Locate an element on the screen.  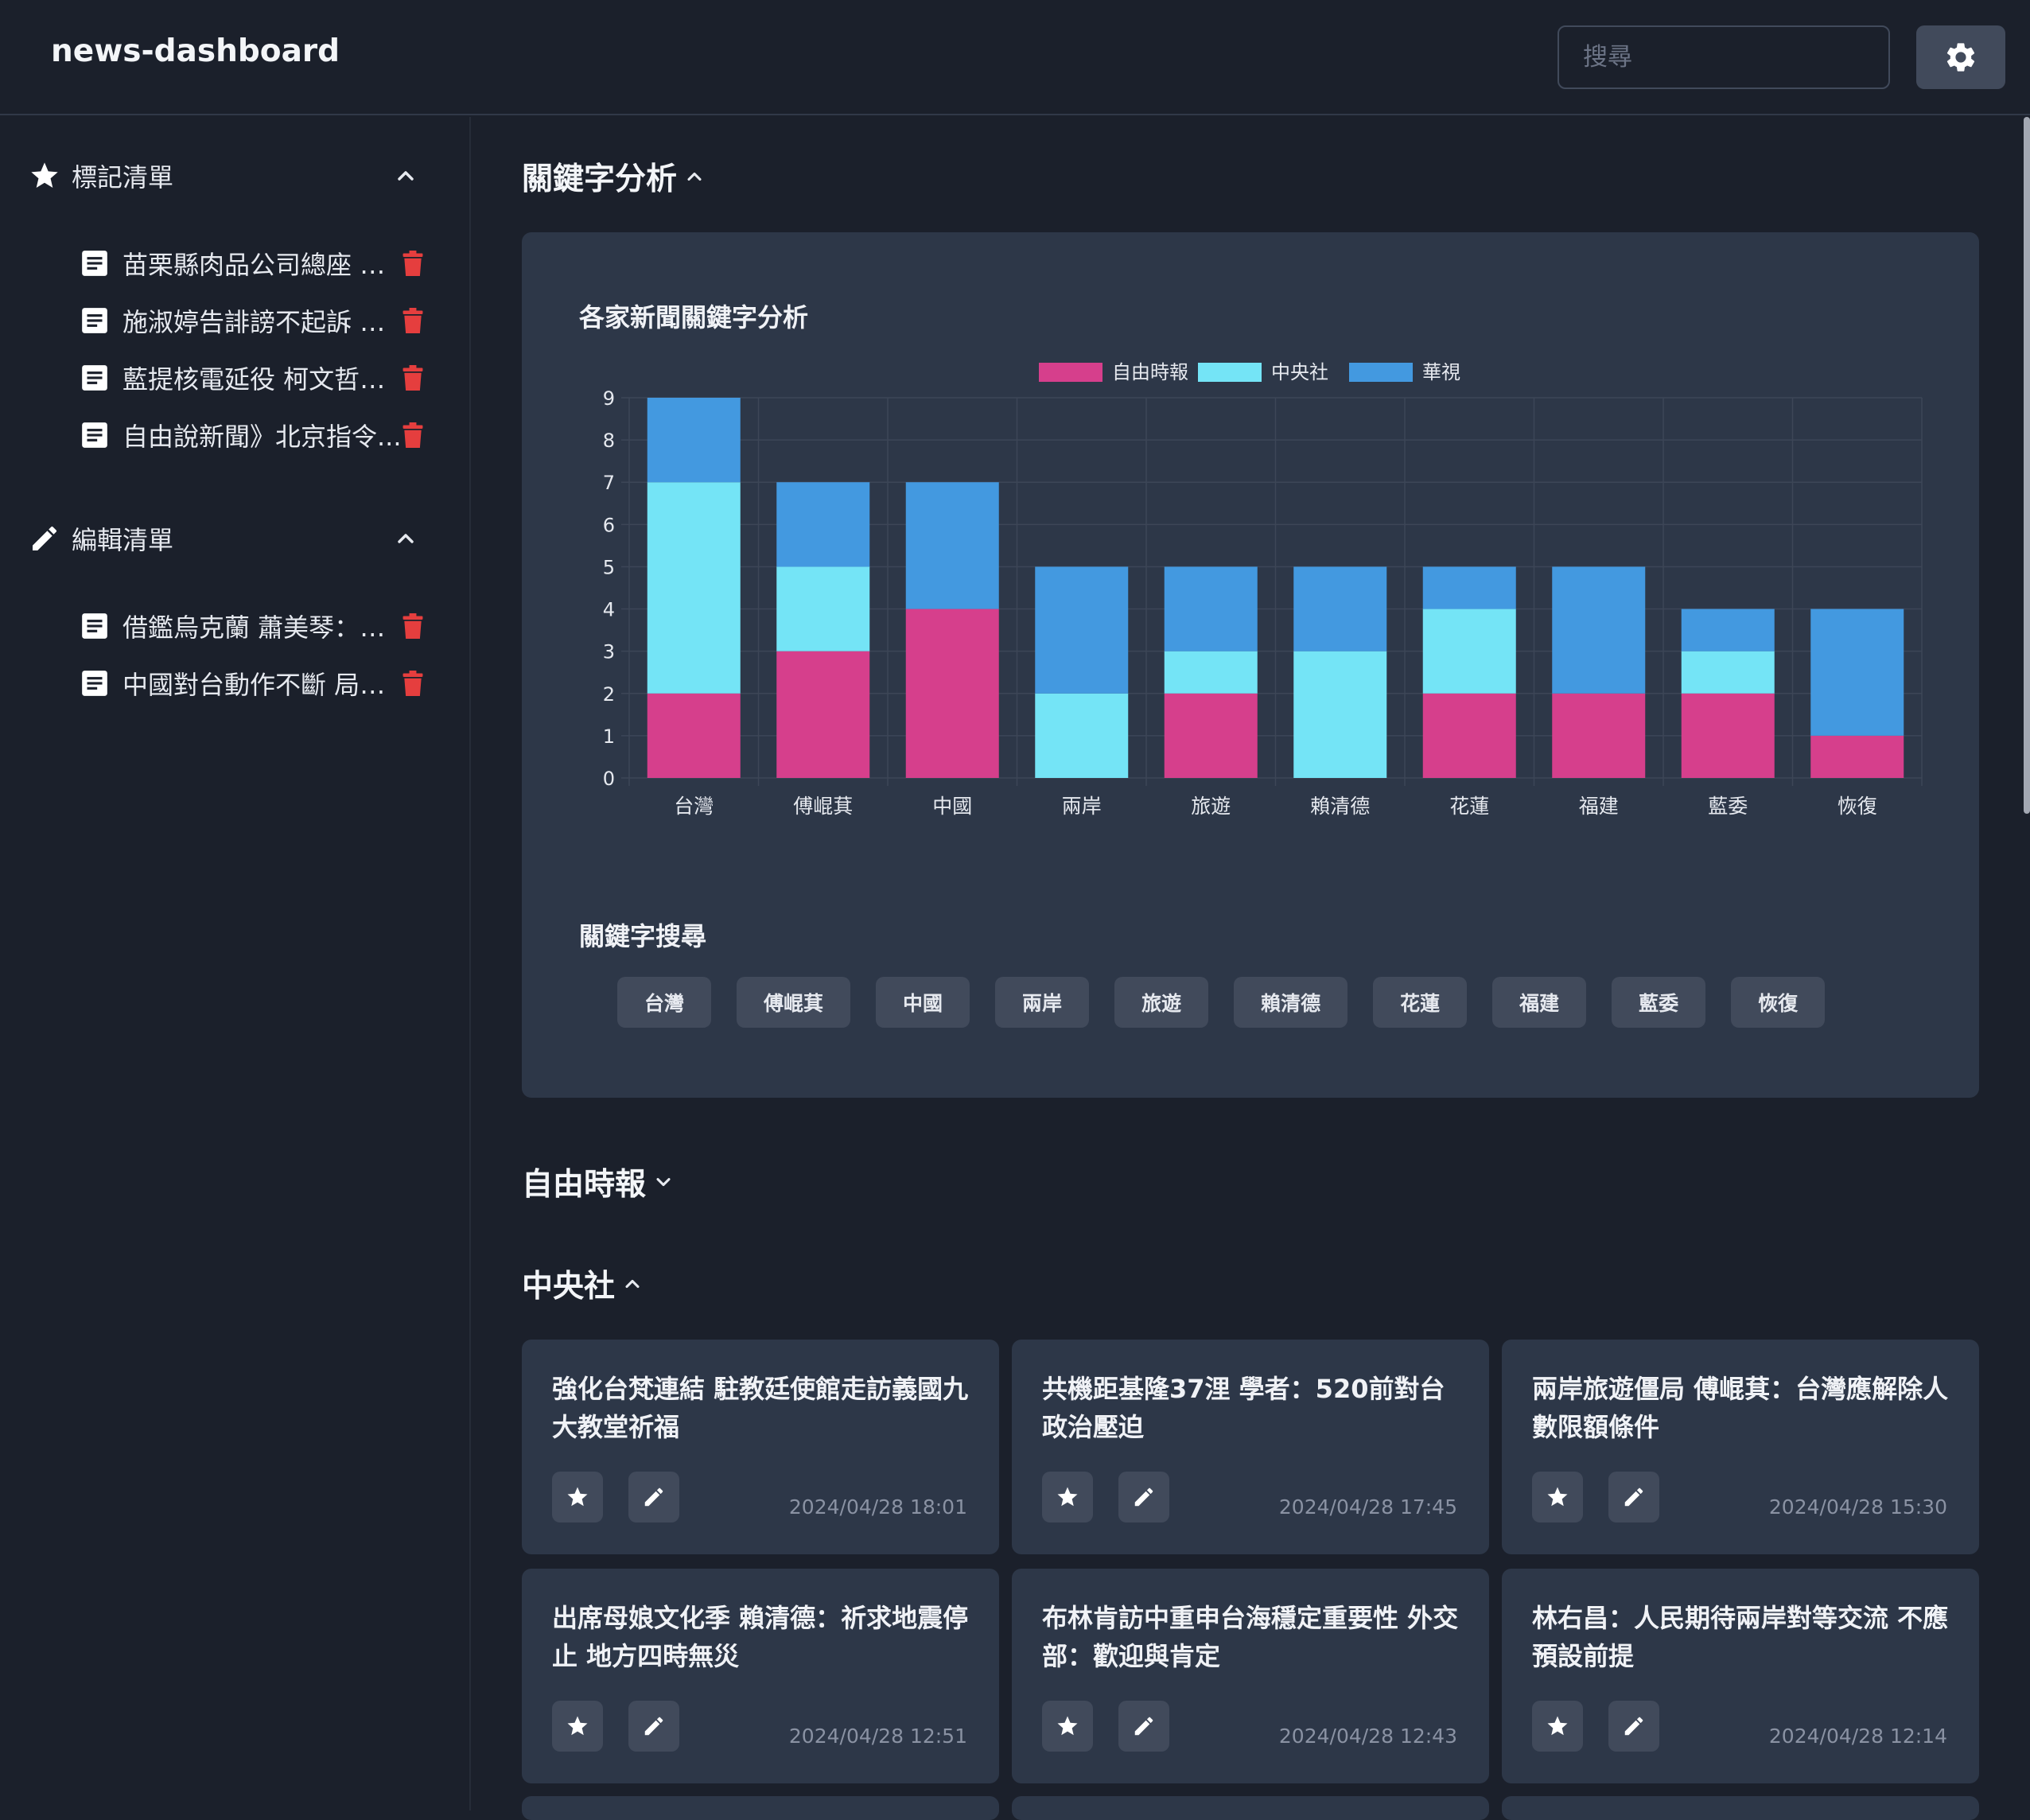
edits-header: 編輯清單 is located at coordinates (226, 538).